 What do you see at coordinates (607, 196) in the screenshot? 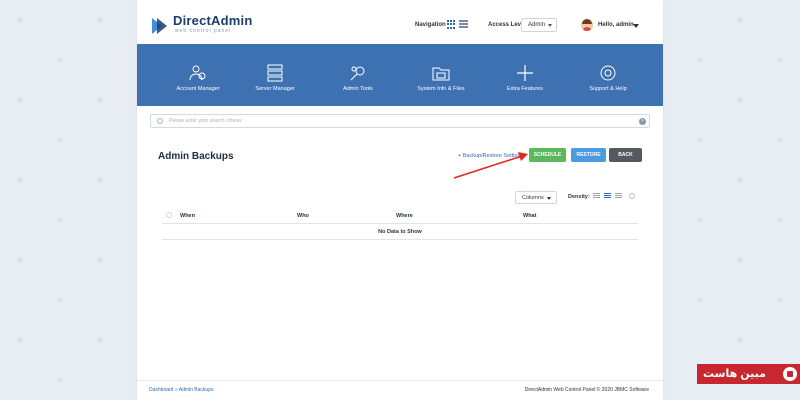
I see `density-normal-icon` at bounding box center [607, 196].